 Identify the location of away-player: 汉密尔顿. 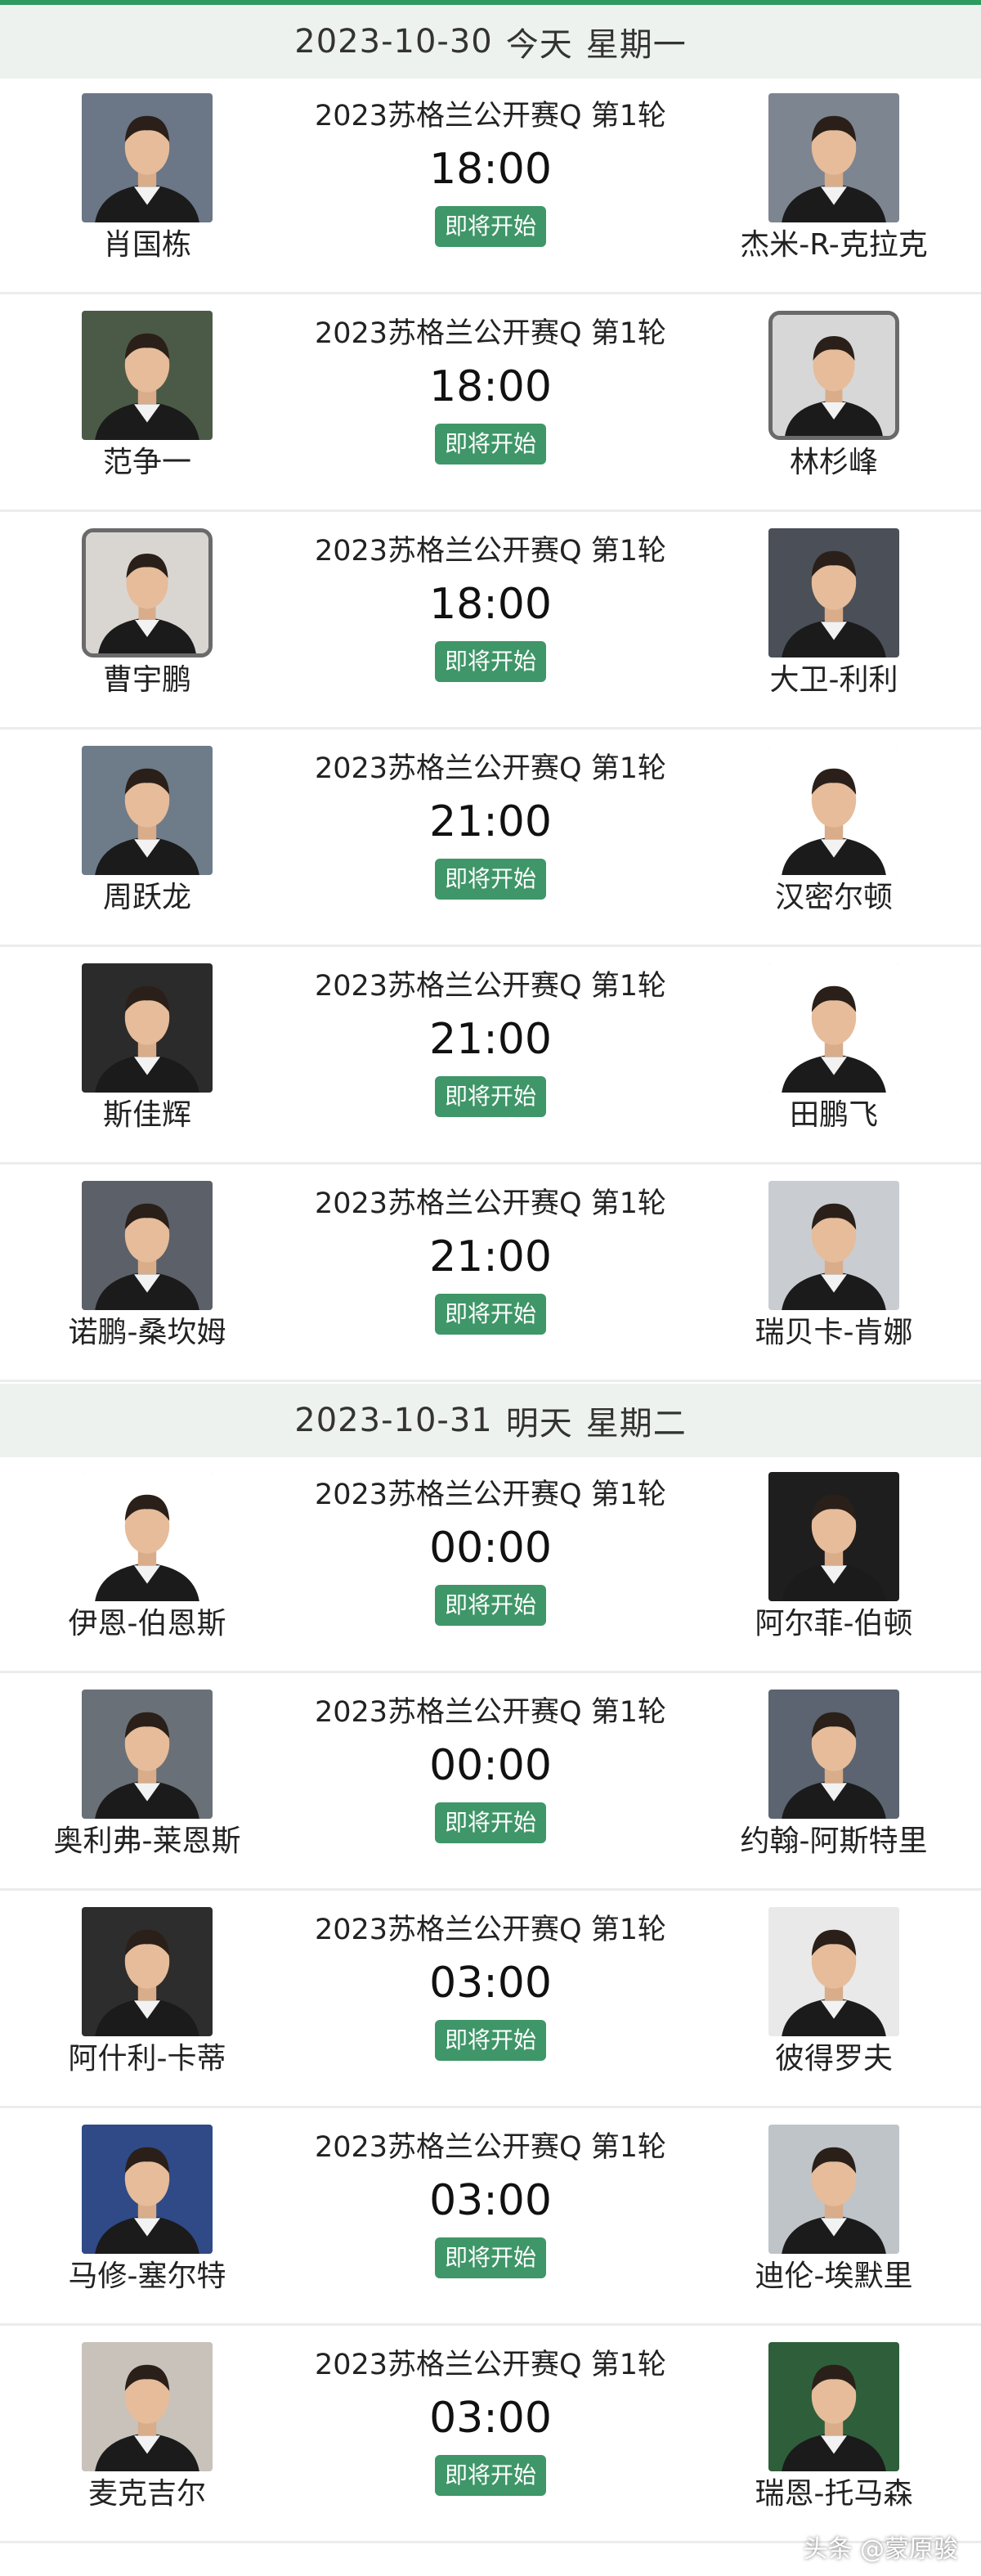
(834, 840).